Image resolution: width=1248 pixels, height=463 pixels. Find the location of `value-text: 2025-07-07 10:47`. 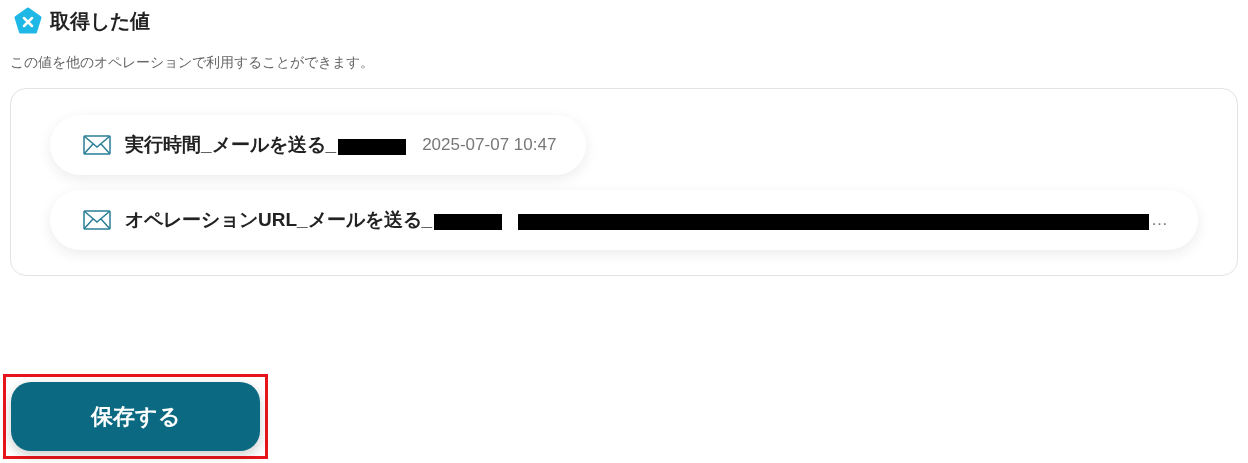

value-text: 2025-07-07 10:47 is located at coordinates (489, 145).